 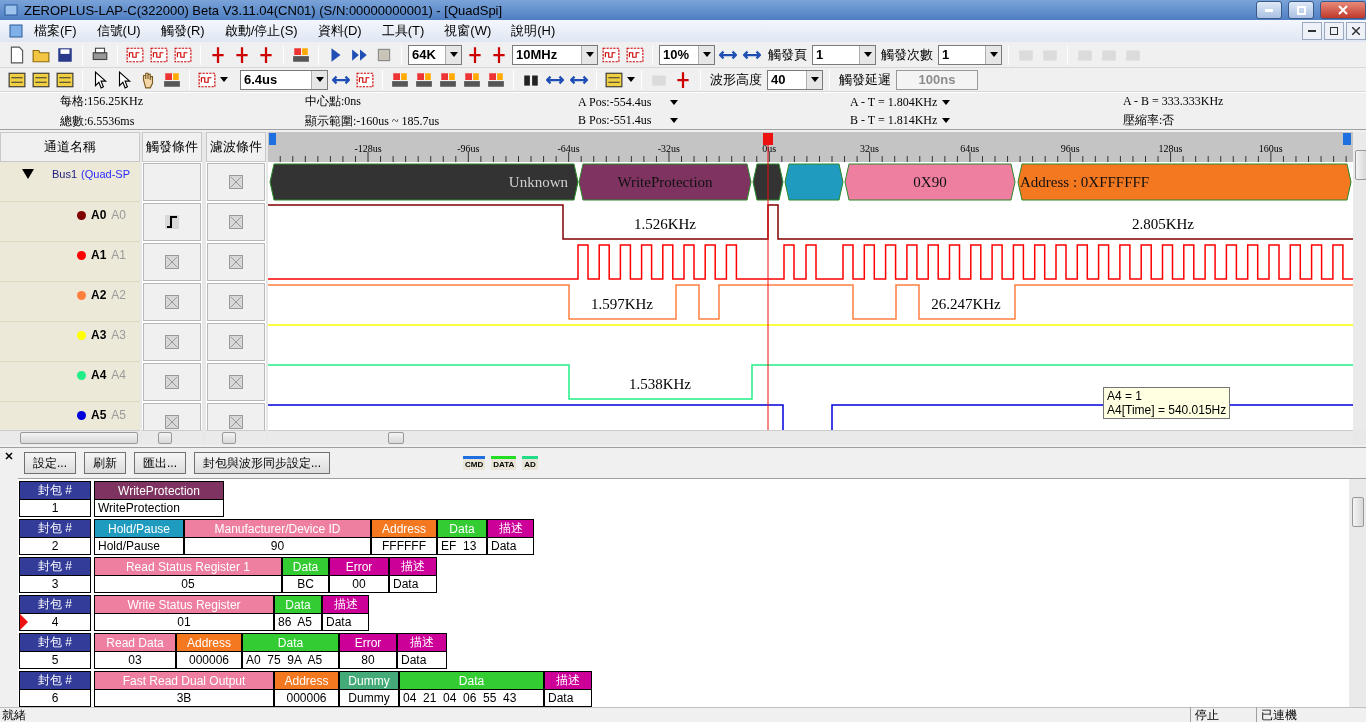 What do you see at coordinates (70, 147) in the screenshot?
I see `column-header: 通道名稱` at bounding box center [70, 147].